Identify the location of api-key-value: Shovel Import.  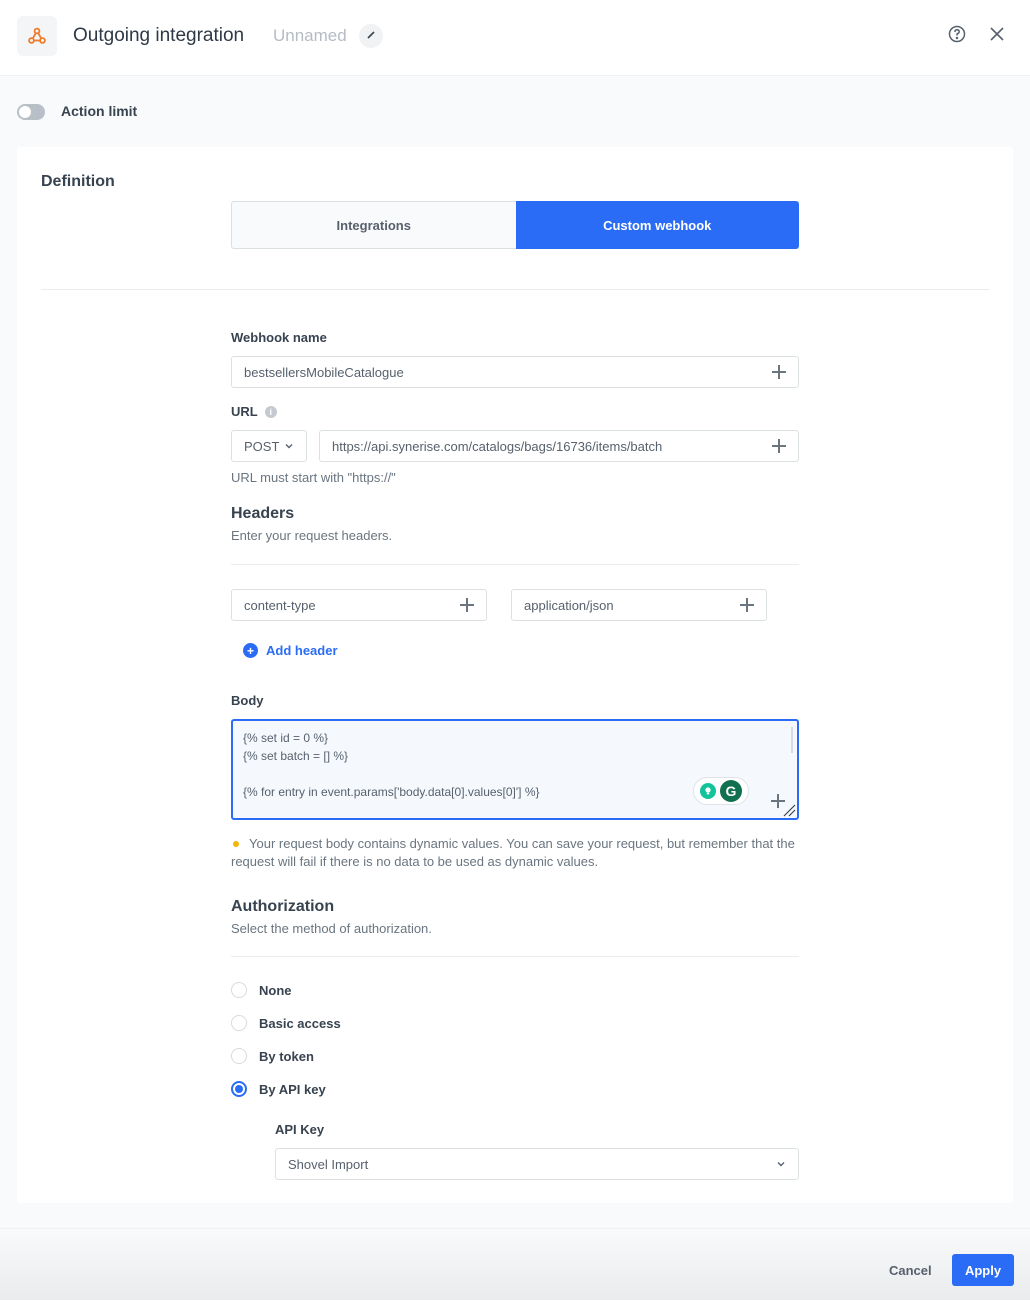
(328, 1164).